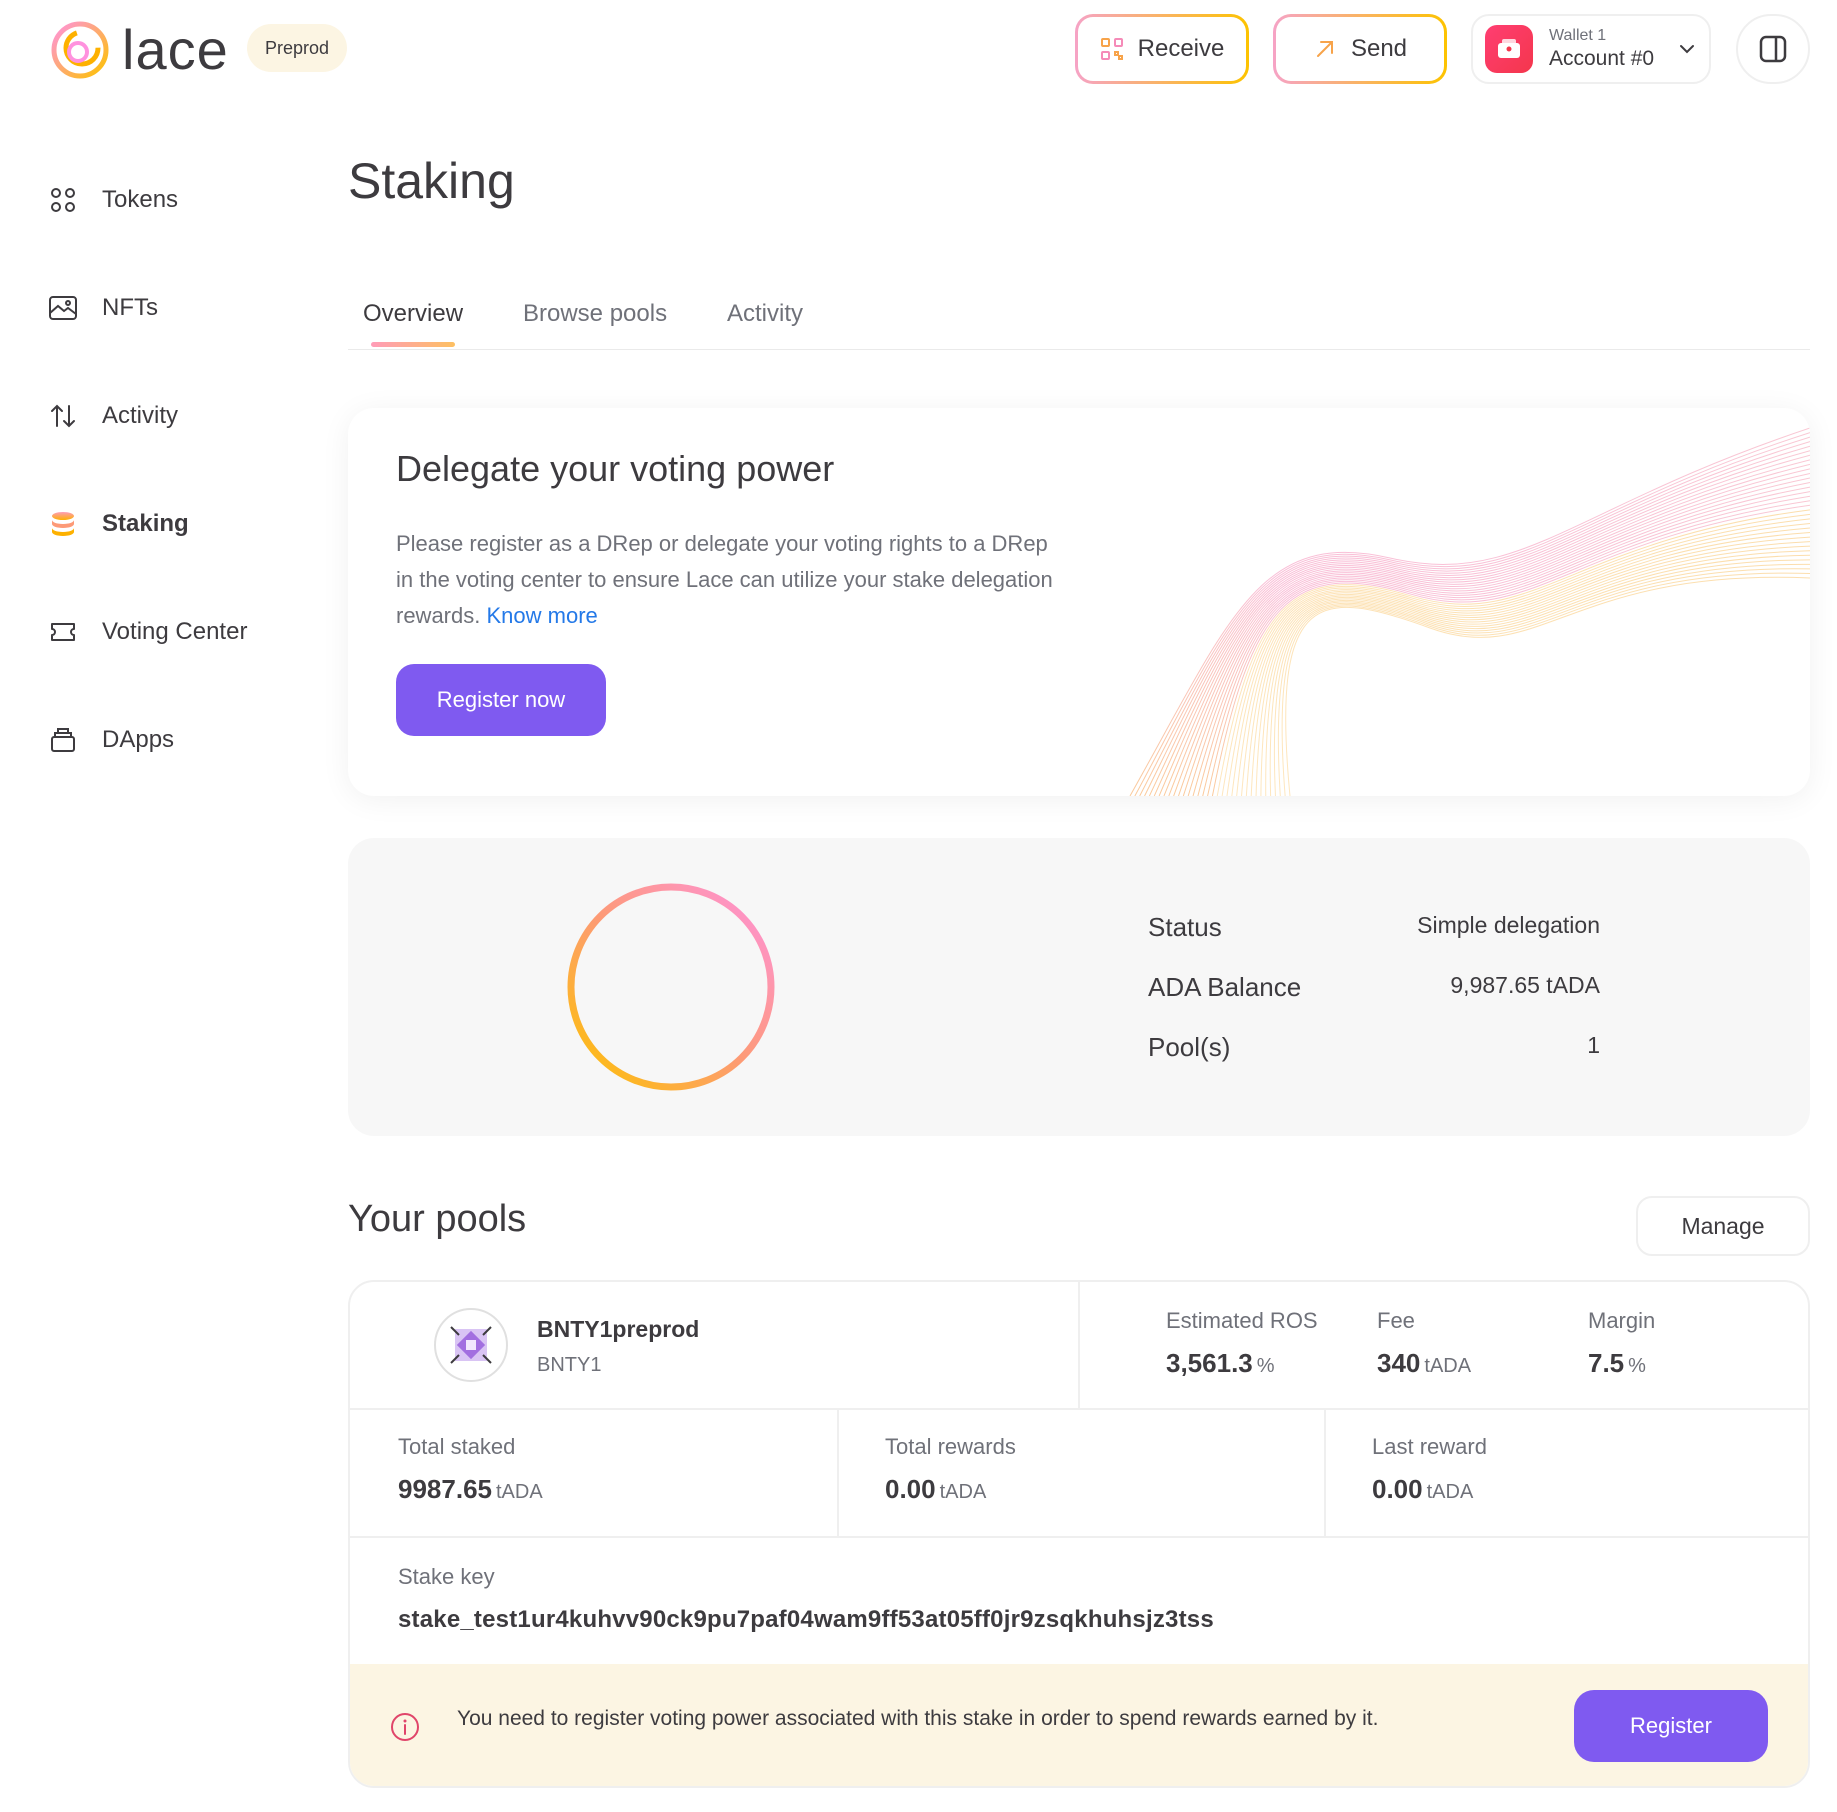 Image resolution: width=1837 pixels, height=1812 pixels. Describe the element at coordinates (145, 523) in the screenshot. I see `sidebar-item-label: Staking` at that location.